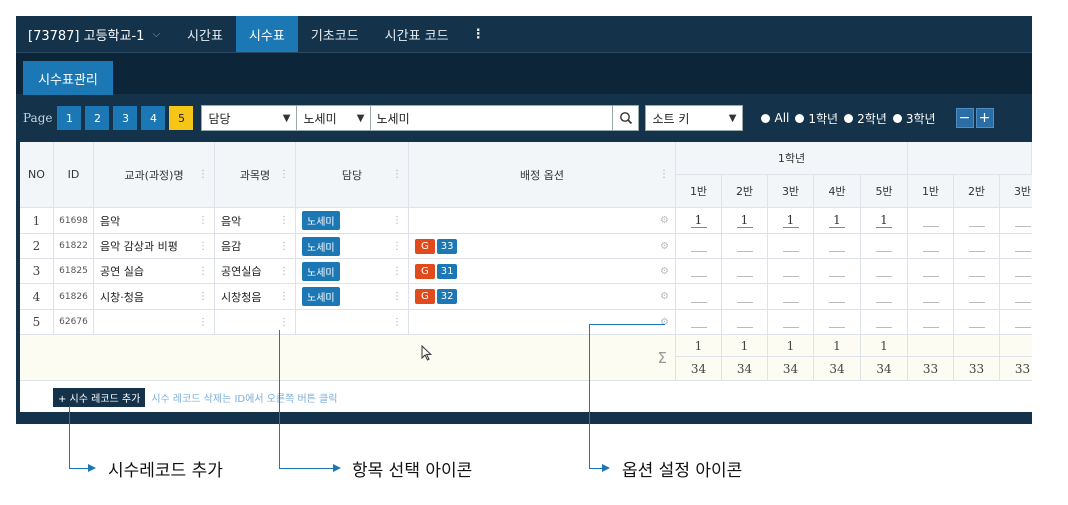  Describe the element at coordinates (334, 118) in the screenshot. I see `teacher-select: 노세미 ▼` at that location.